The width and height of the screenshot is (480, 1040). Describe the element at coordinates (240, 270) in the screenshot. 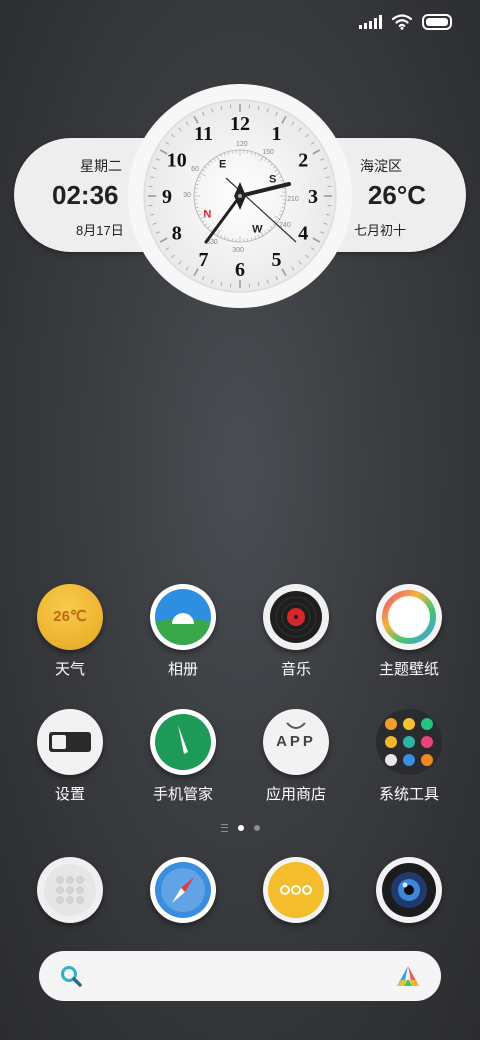

I see `clock-number: 6` at that location.